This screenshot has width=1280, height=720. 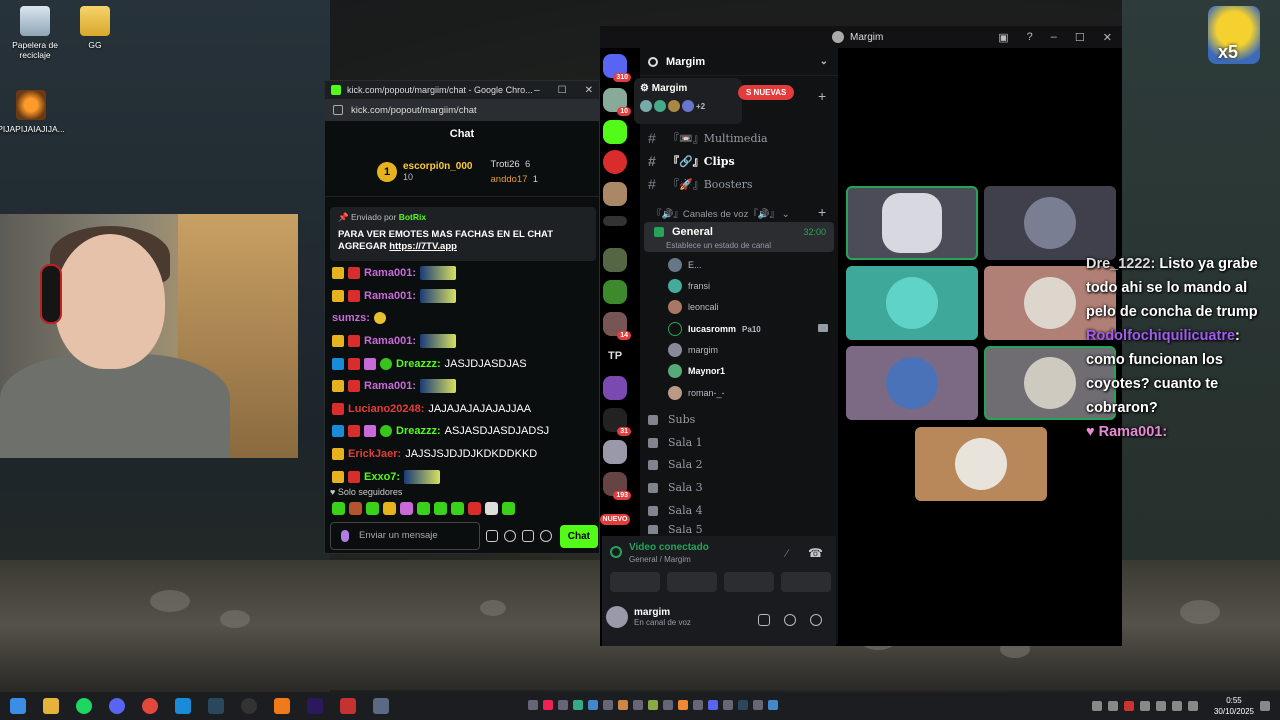 What do you see at coordinates (689, 286) in the screenshot?
I see `voice-user: fransi` at bounding box center [689, 286].